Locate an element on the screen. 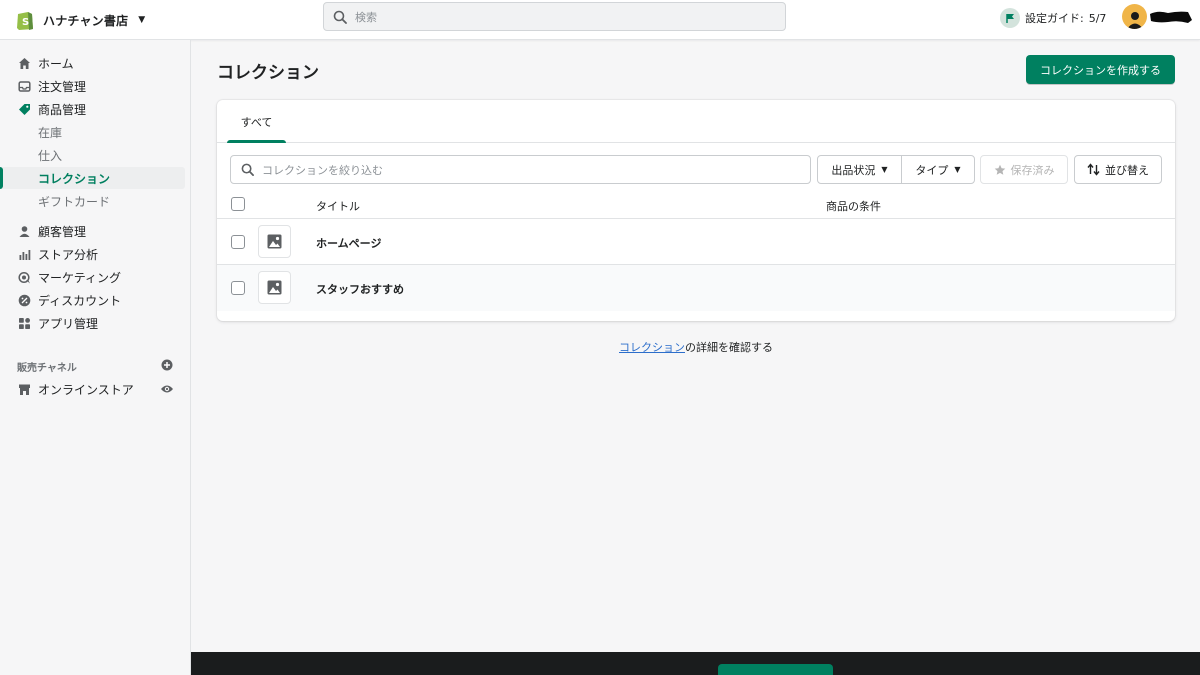 The height and width of the screenshot is (675, 1200). sidebar-item-label: ホーム is located at coordinates (56, 63).